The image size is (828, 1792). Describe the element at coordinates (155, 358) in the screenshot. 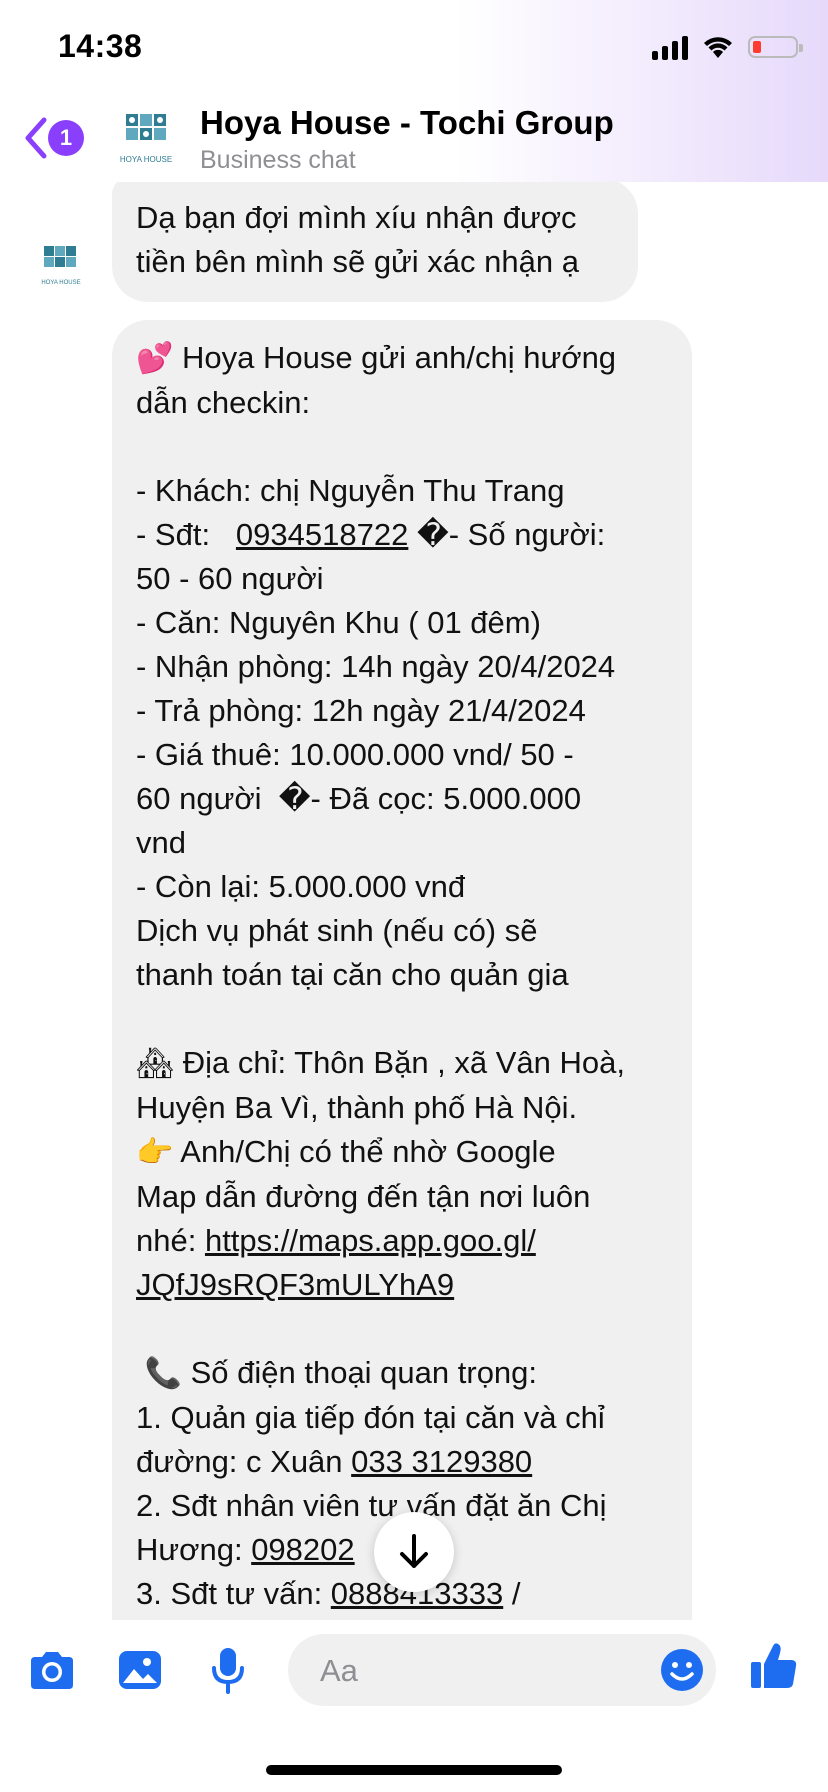

I see `hearts-emoji: 💕` at that location.